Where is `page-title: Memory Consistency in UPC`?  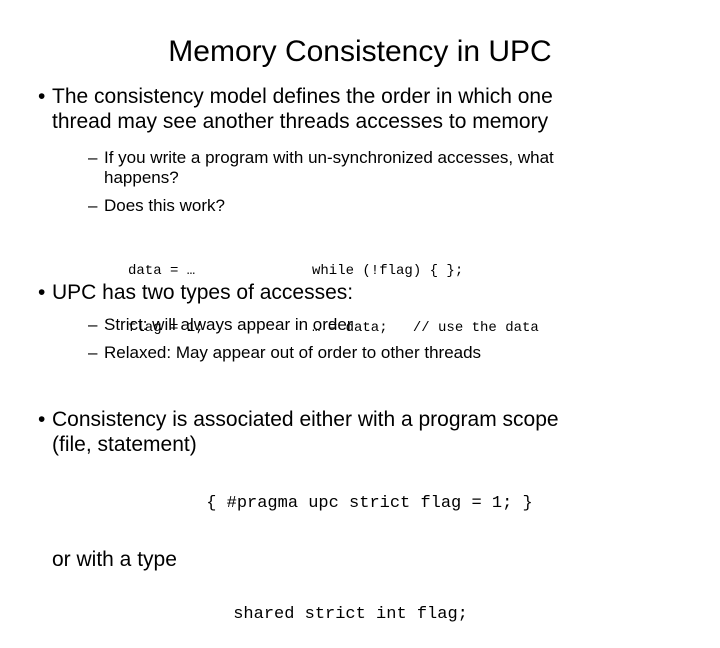
page-title: Memory Consistency in UPC is located at coordinates (360, 52).